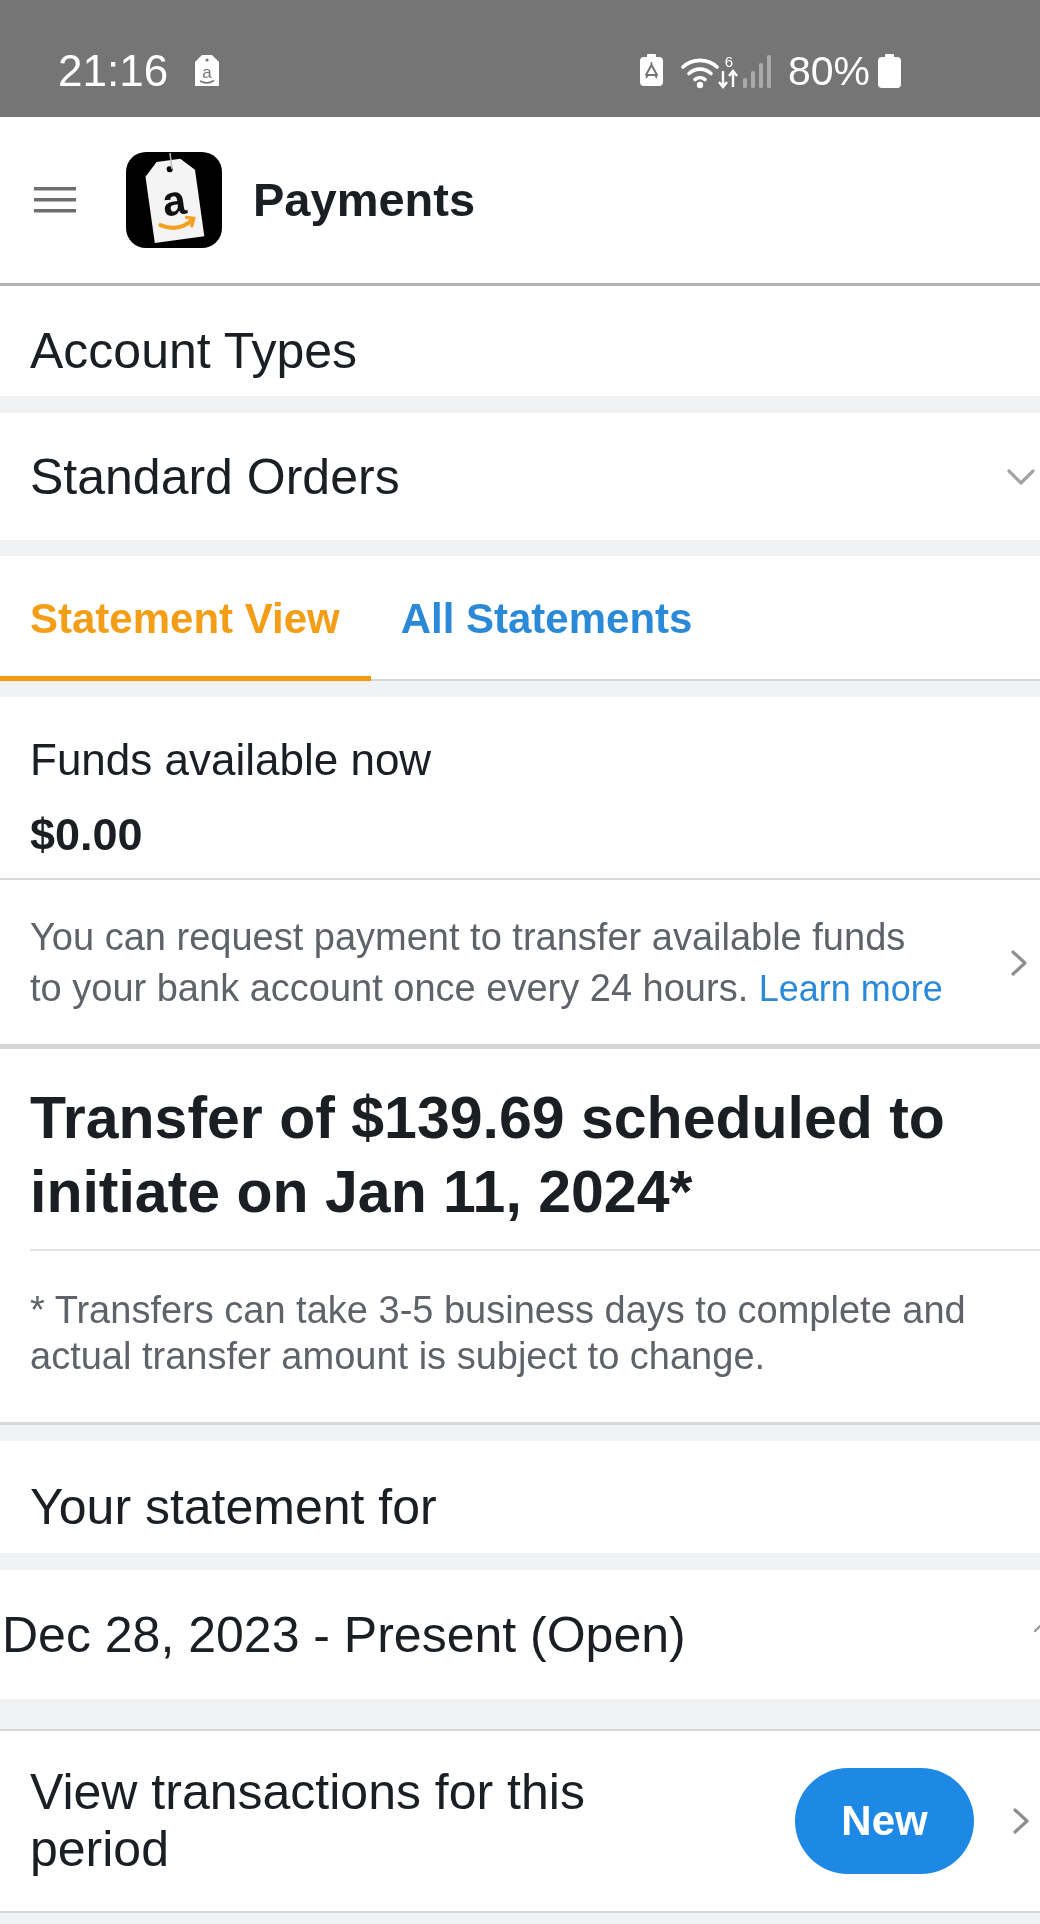  Describe the element at coordinates (87, 835) in the screenshot. I see `funds-amount: $0.00` at that location.